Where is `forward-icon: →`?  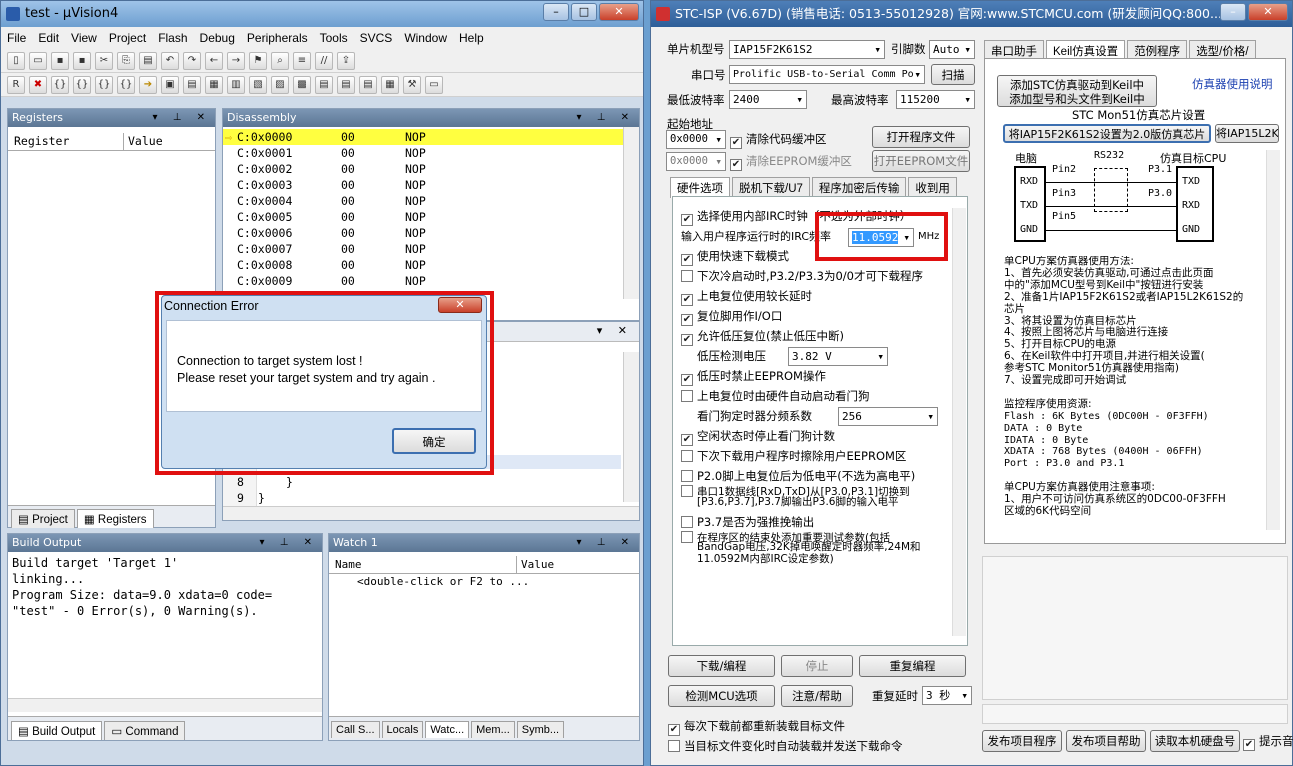
forward-icon: → is located at coordinates (236, 60).